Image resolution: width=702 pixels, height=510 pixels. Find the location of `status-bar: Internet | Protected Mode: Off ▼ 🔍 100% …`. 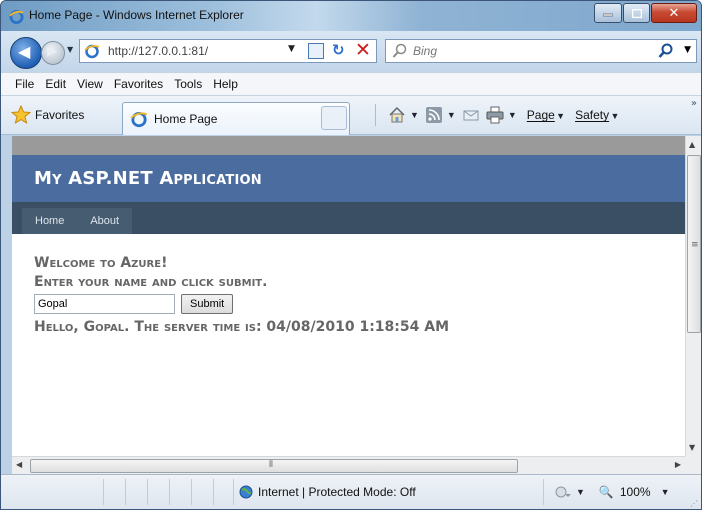

status-bar: Internet | Protected Mode: Off ▼ 🔍 100% … is located at coordinates (351, 491).